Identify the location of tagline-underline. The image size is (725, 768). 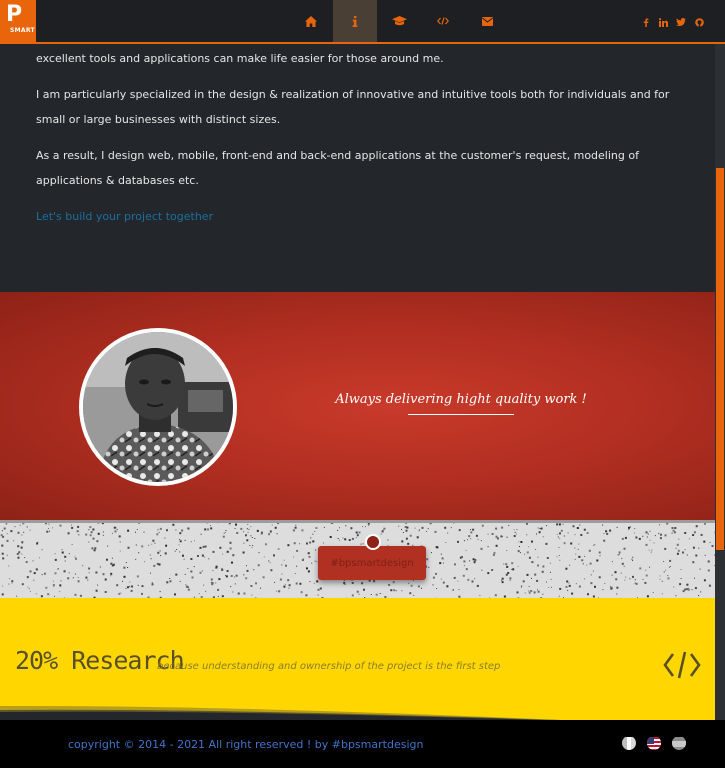
(461, 414).